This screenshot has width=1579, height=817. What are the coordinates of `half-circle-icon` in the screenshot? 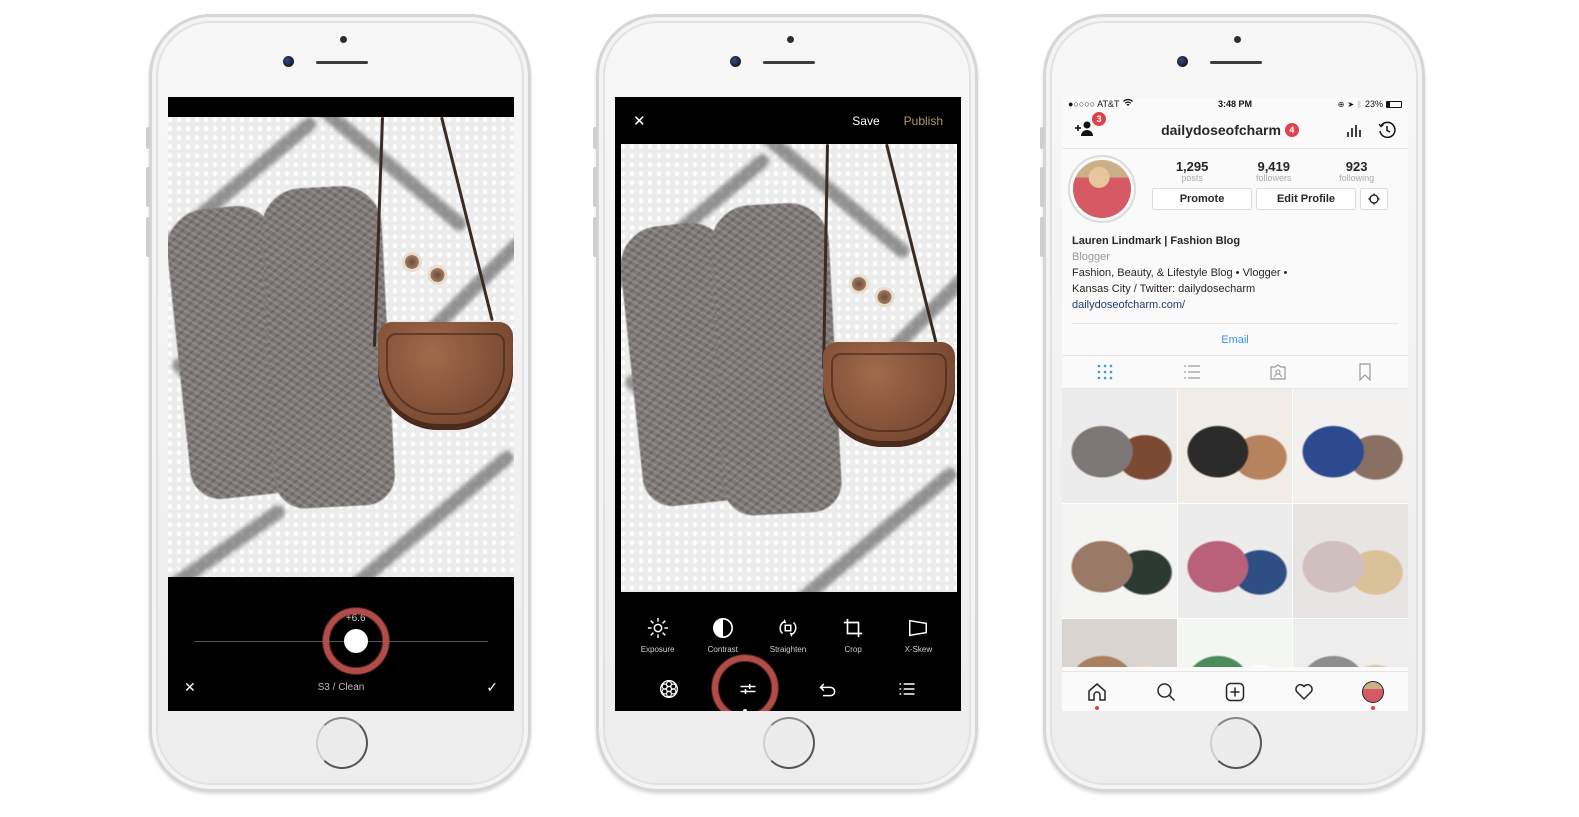 It's located at (722, 628).